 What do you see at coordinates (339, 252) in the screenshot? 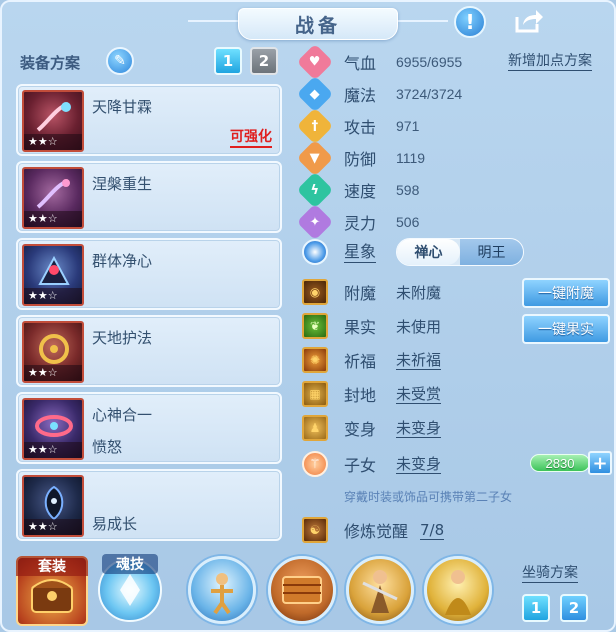
I see `star-sign-row: 星象` at bounding box center [339, 252].